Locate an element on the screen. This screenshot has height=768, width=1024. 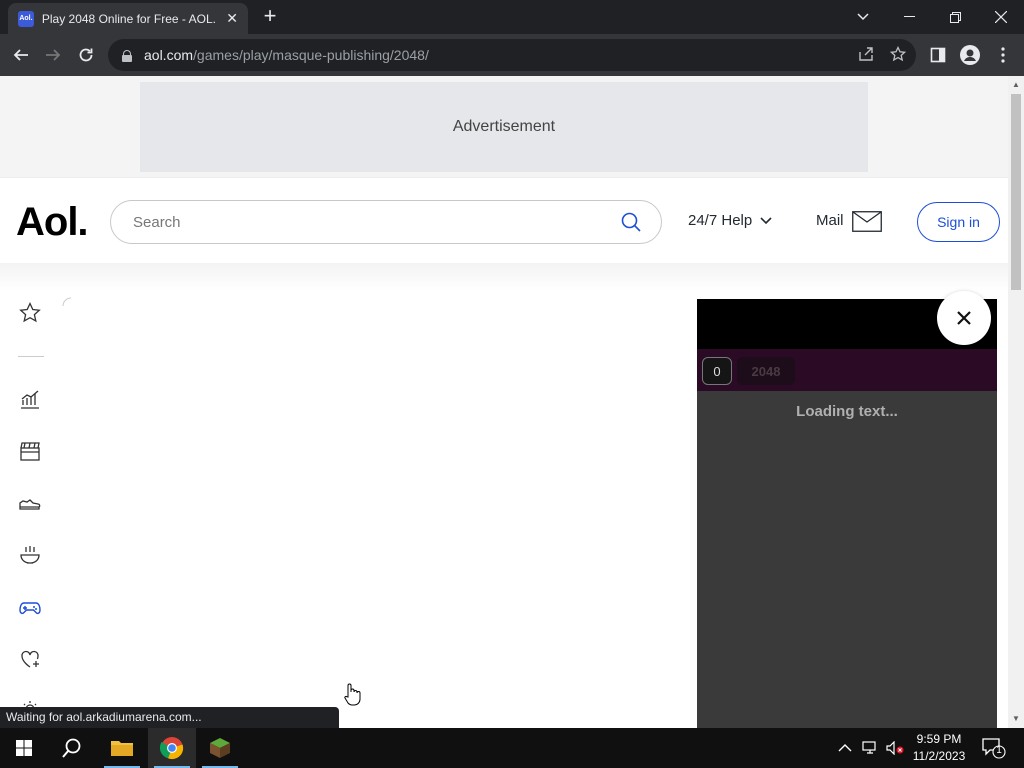
sign-in-button: Sign in is located at coordinates (958, 222).